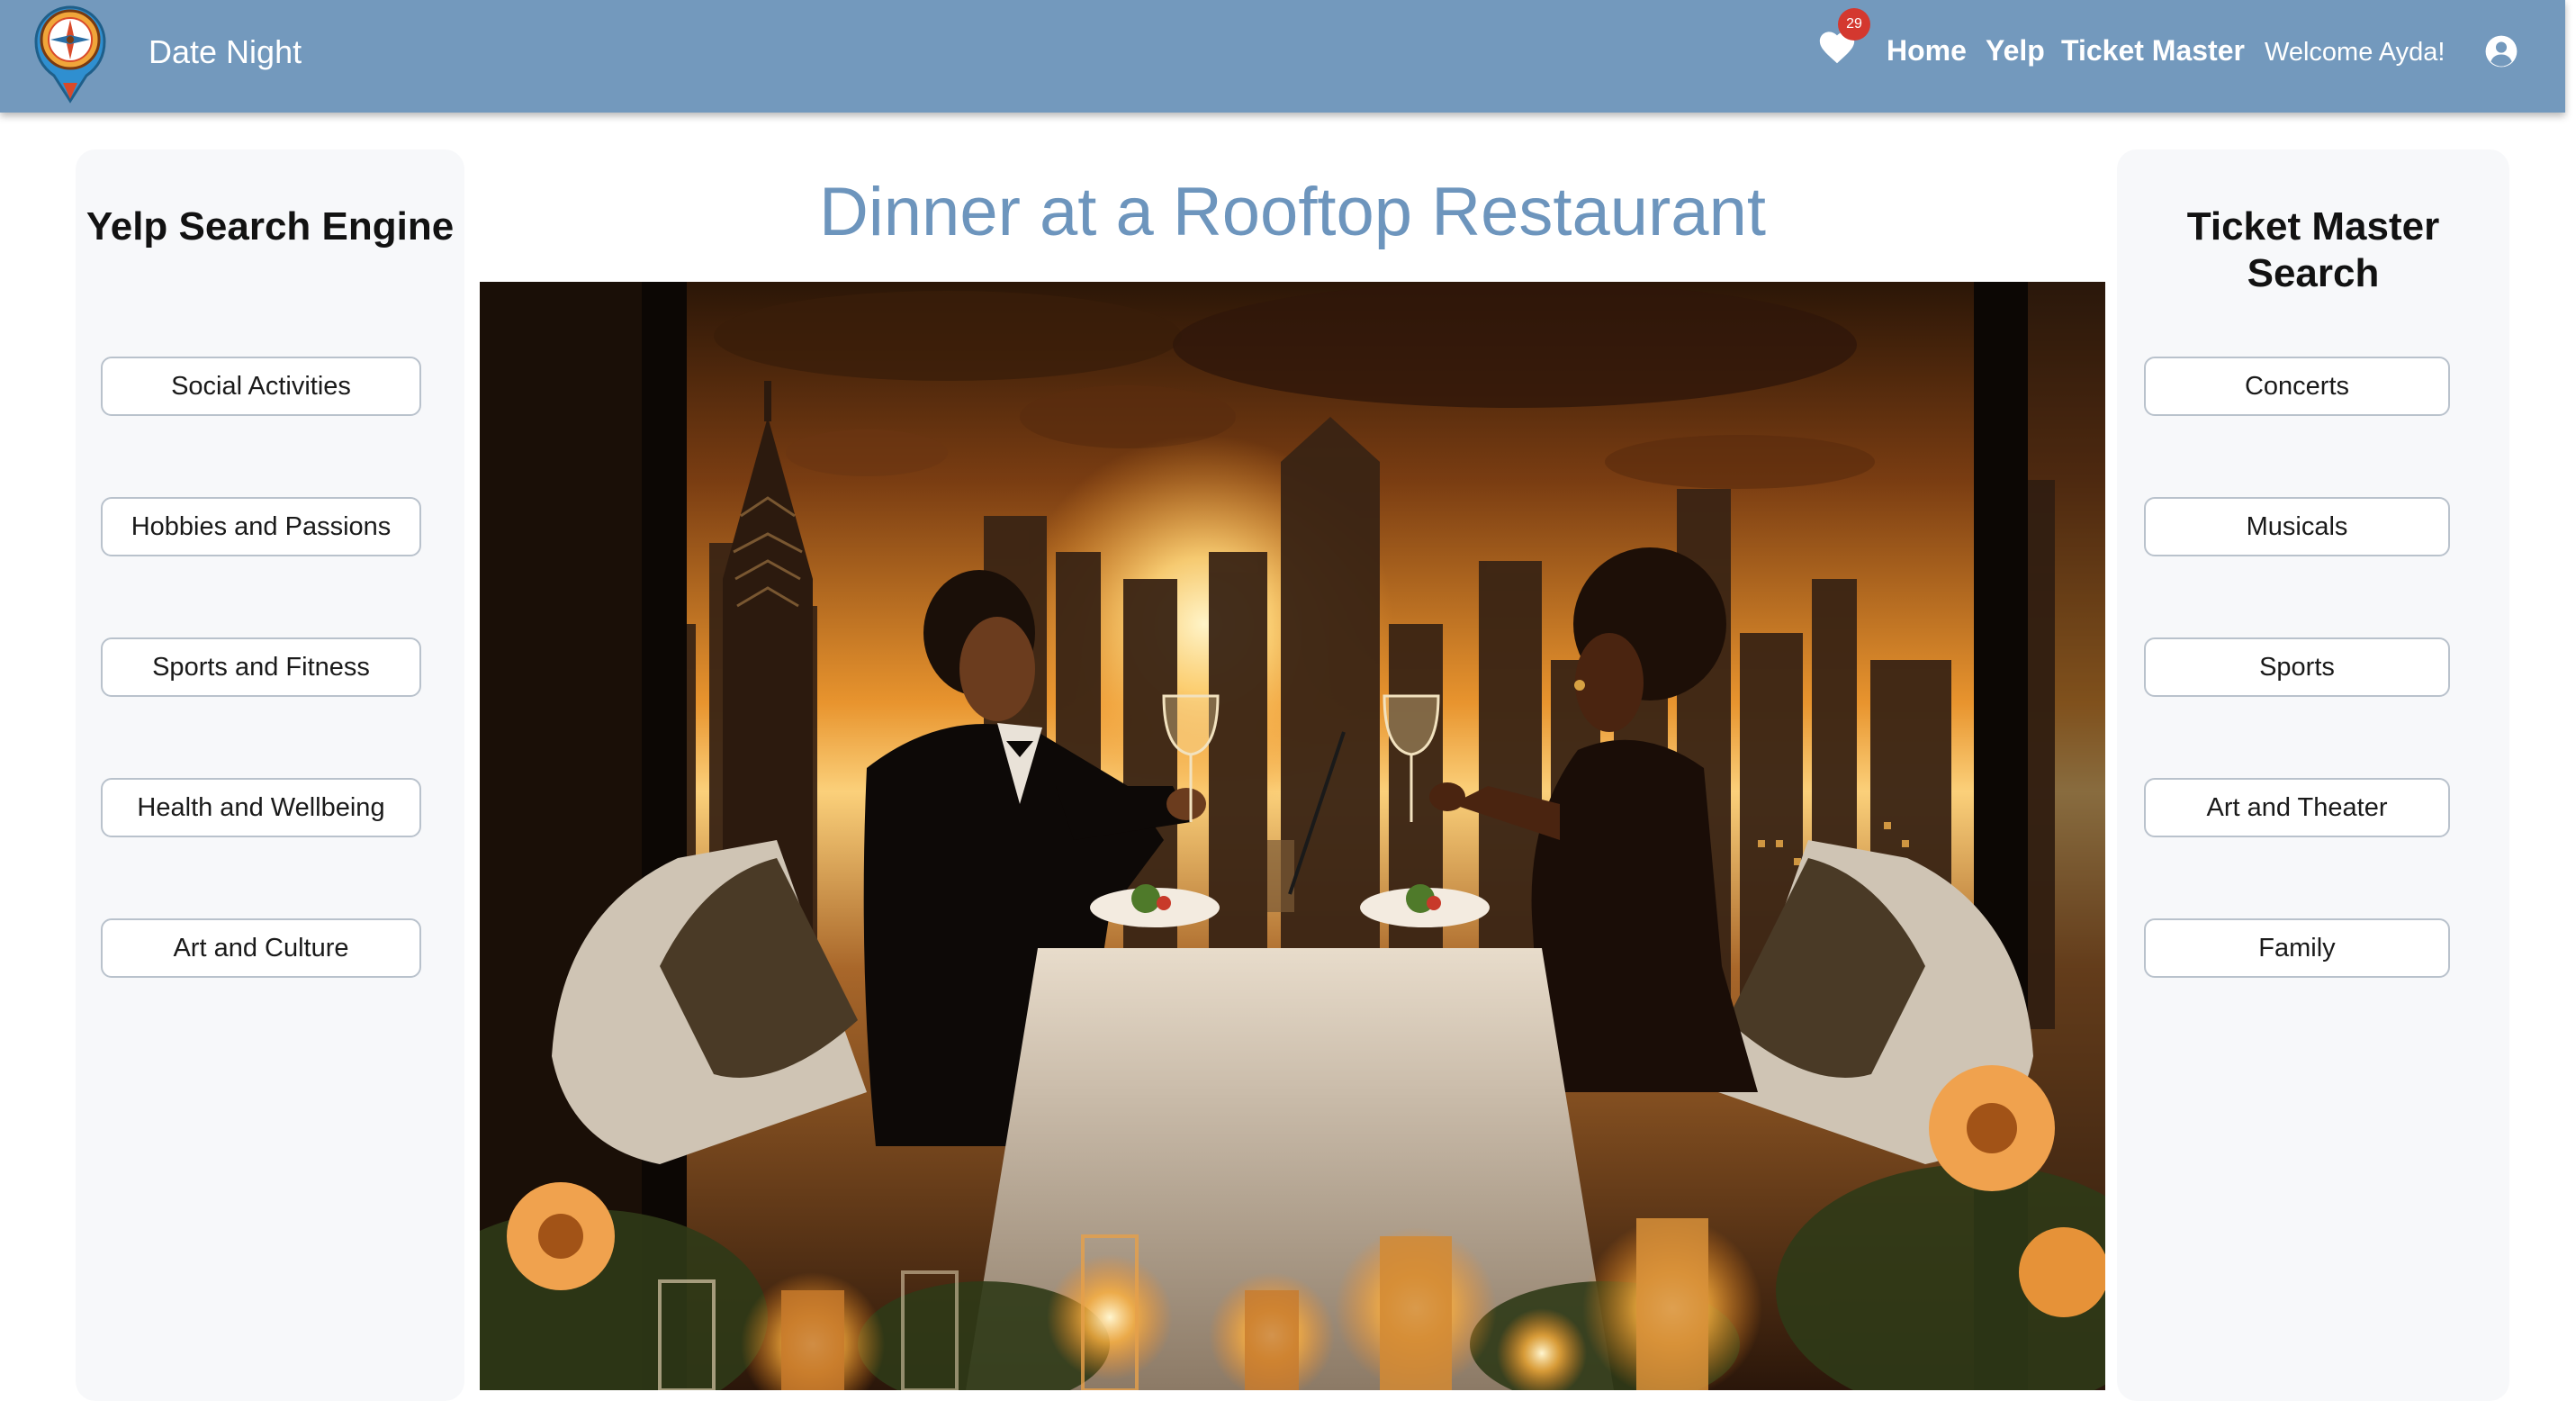  I want to click on family-button: Family, so click(2297, 948).